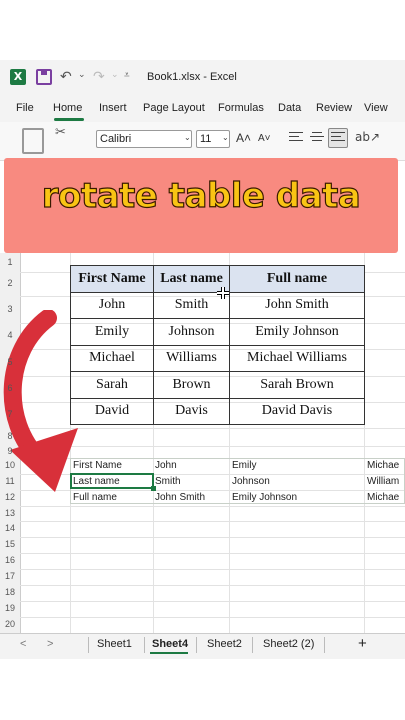 This screenshot has height=720, width=405. Describe the element at coordinates (362, 643) in the screenshot. I see `add-sheet-button: +` at that location.